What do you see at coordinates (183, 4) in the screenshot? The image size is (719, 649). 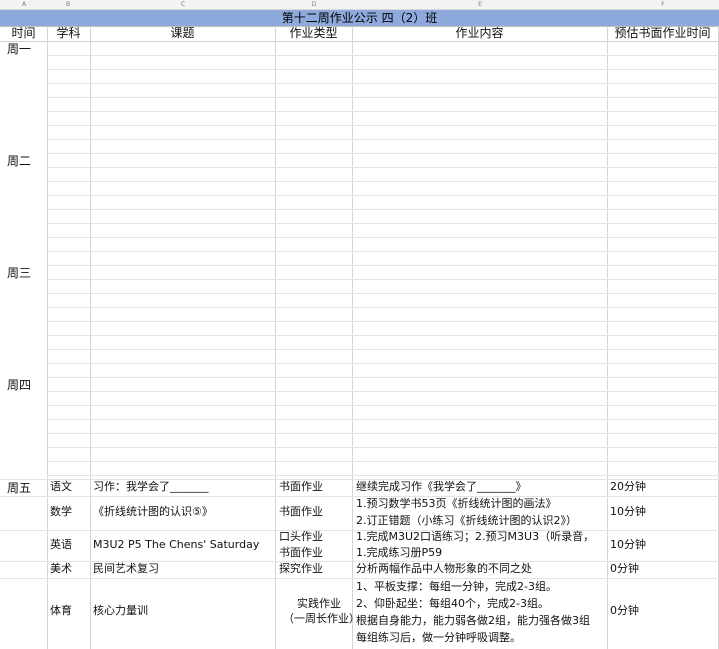 I see `column-letter-c: C` at bounding box center [183, 4].